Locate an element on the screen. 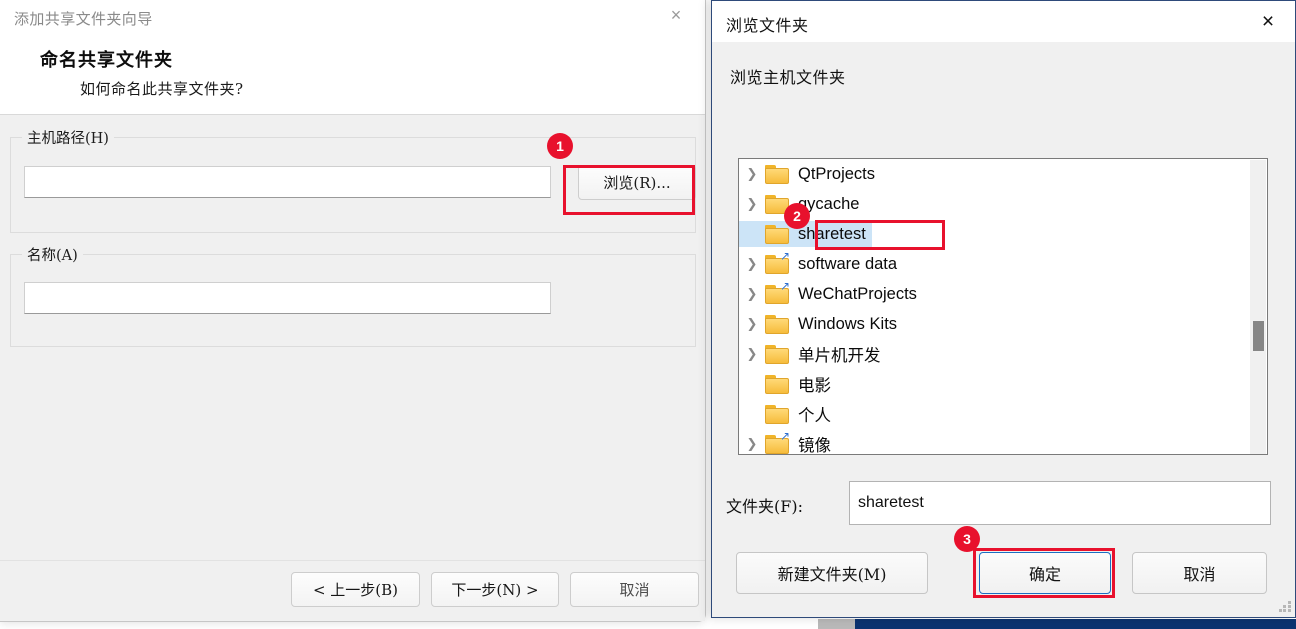 The height and width of the screenshot is (629, 1296). wizard-footer: < 上一步(B) 下一步(N) > 取消 is located at coordinates (352, 590).